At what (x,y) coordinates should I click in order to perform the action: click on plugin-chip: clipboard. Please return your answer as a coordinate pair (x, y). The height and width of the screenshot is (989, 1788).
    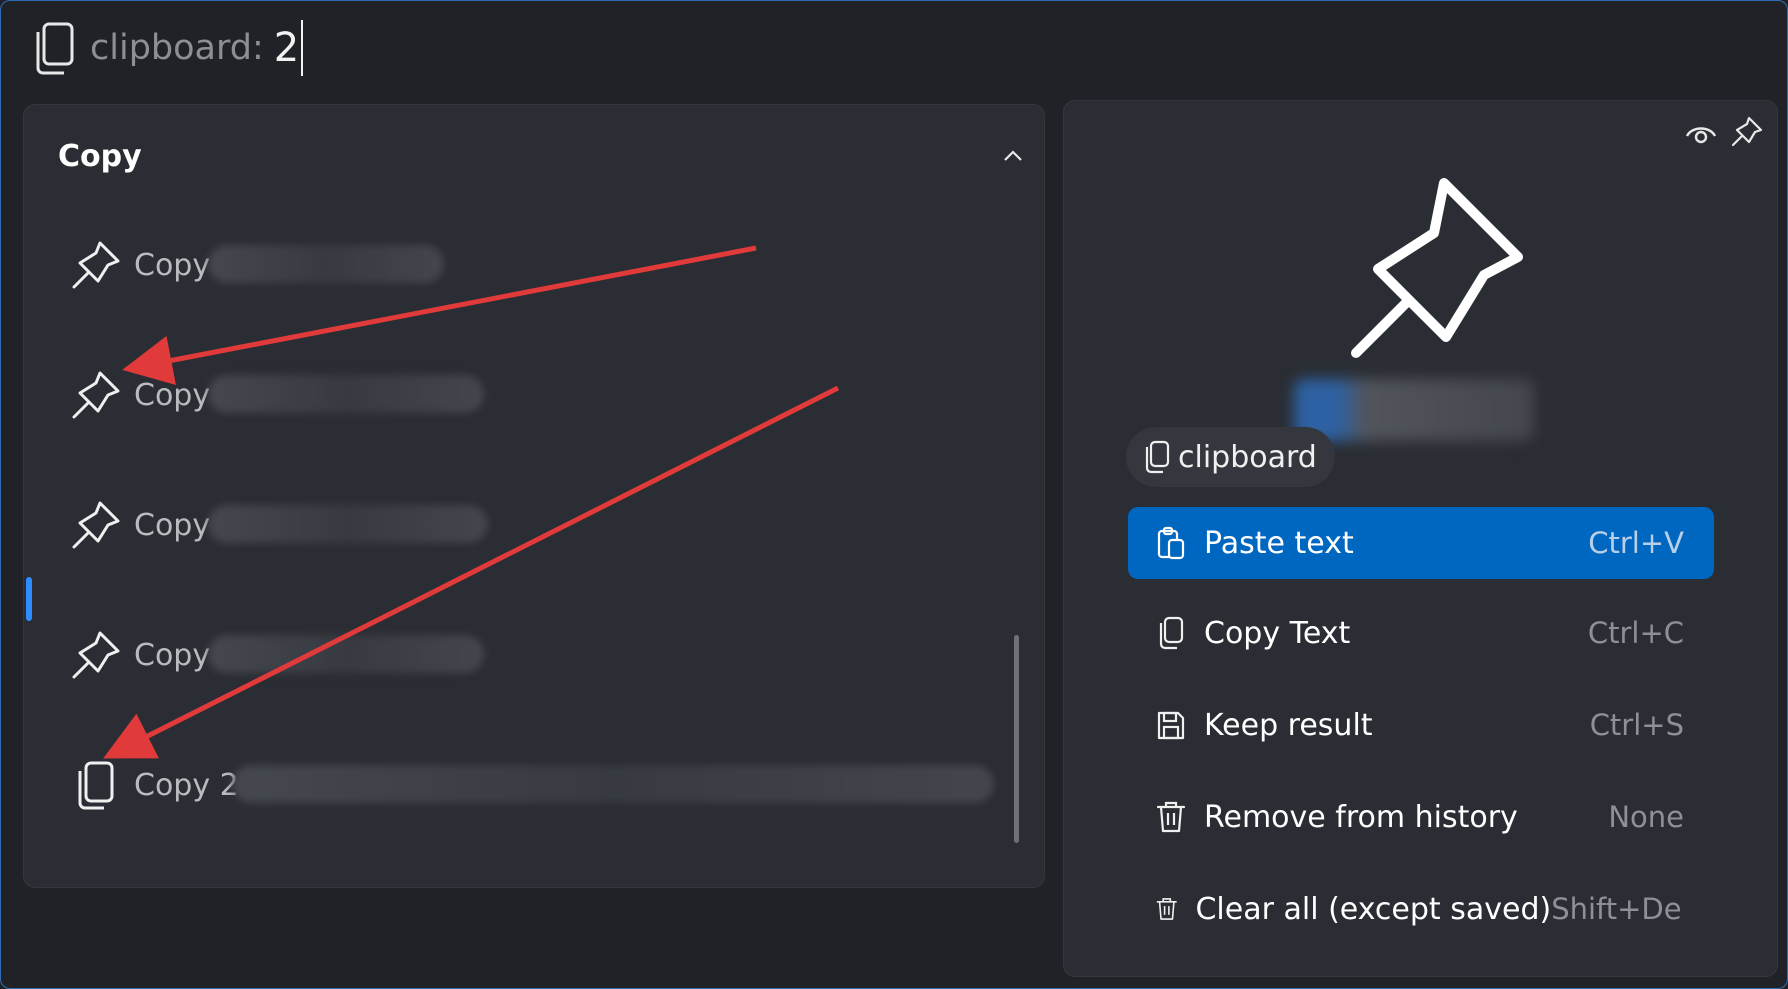
    Looking at the image, I should click on (1230, 457).